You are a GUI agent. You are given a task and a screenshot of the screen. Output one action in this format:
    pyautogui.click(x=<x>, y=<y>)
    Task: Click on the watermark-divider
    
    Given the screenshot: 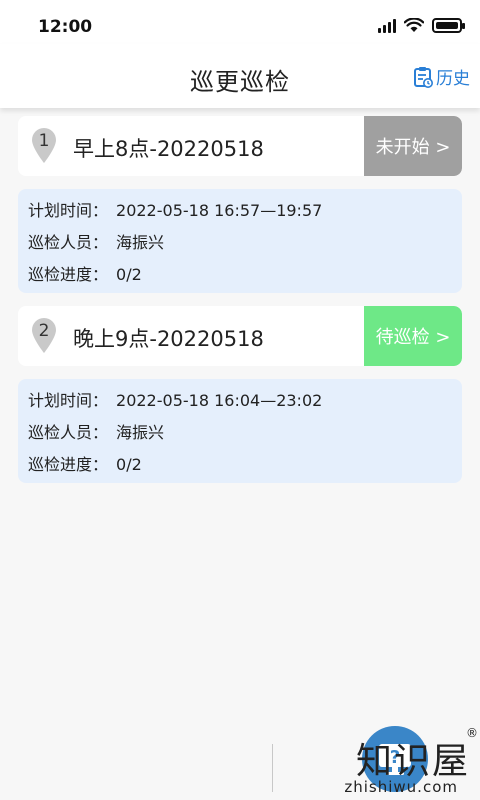 What is the action you would take?
    pyautogui.click(x=272, y=768)
    